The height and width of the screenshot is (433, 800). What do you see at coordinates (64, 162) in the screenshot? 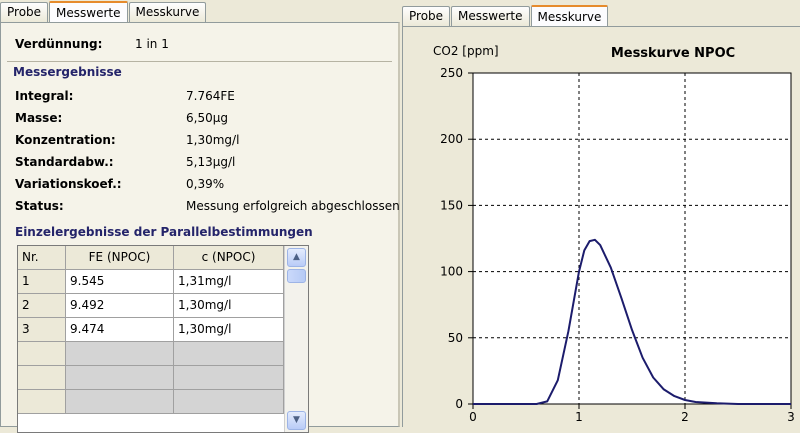
I see `result-label: Standardabw.:` at bounding box center [64, 162].